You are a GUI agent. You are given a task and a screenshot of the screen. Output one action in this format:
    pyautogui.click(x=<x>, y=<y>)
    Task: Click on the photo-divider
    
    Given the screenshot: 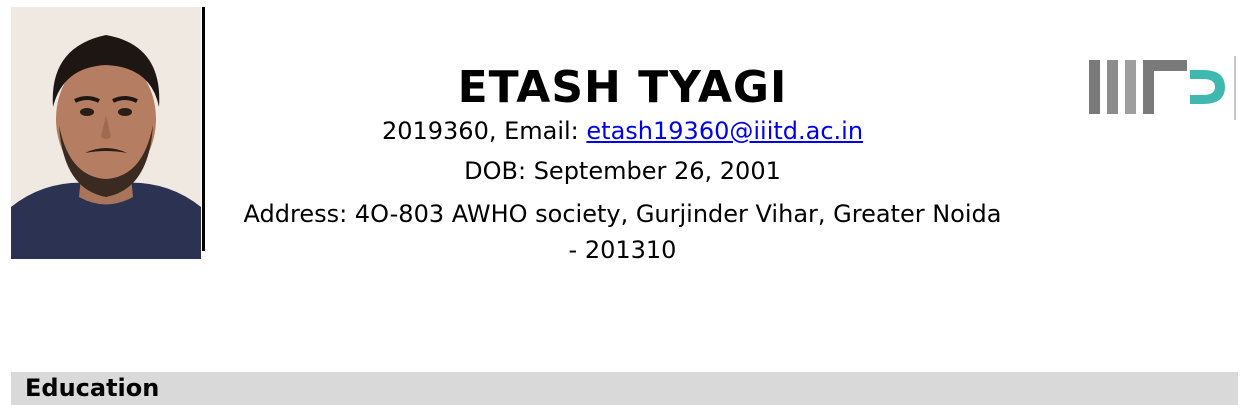 What is the action you would take?
    pyautogui.click(x=203, y=129)
    